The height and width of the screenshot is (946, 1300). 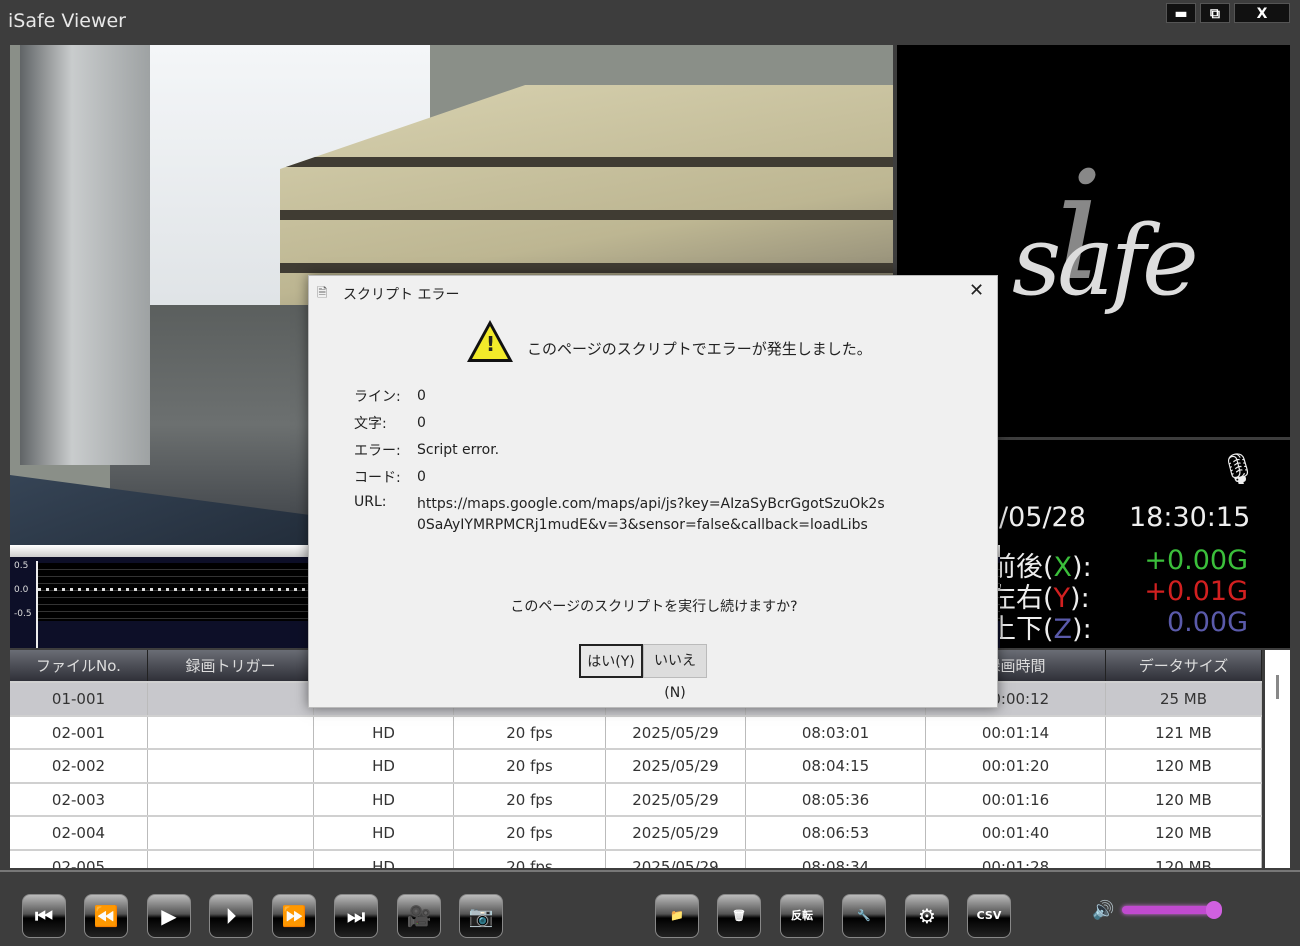 What do you see at coordinates (1016, 766) in the screenshot?
I see `table-cell: 00:01:20` at bounding box center [1016, 766].